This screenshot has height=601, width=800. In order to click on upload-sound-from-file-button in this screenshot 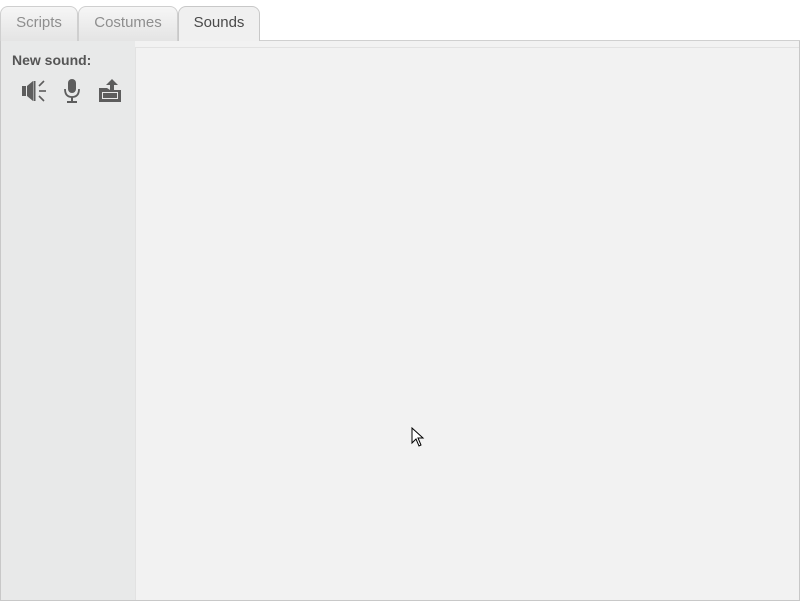, I will do `click(110, 91)`.